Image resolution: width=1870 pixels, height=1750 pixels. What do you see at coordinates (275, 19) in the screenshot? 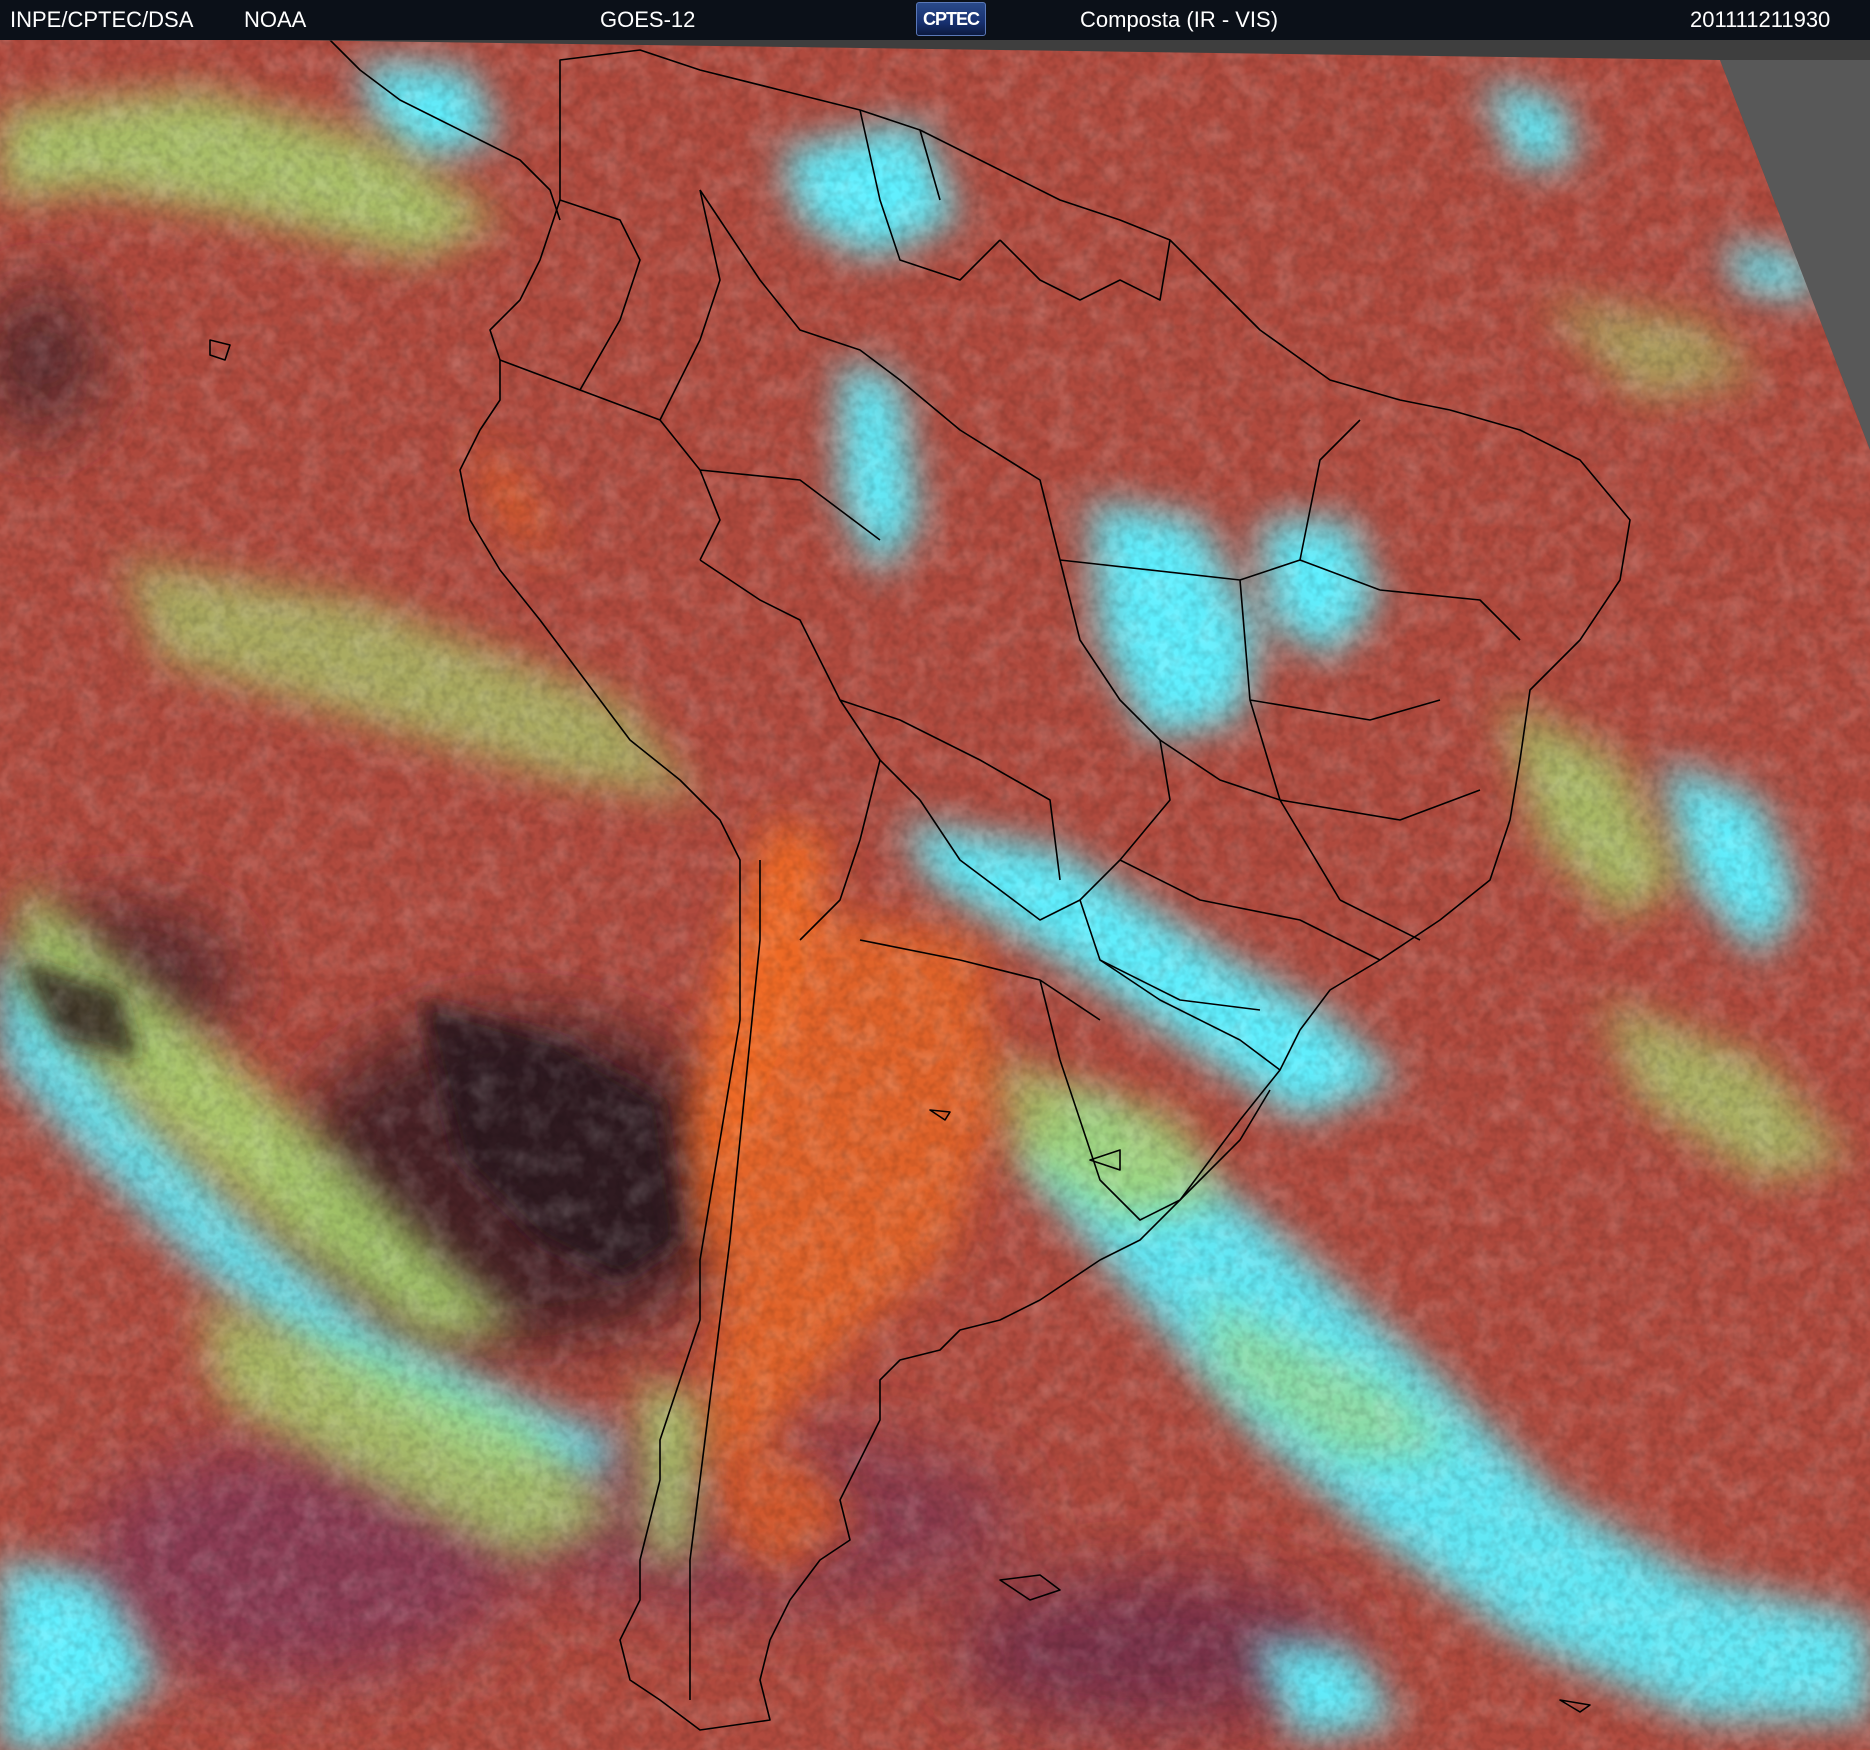
I see `agency-label: NOAA` at bounding box center [275, 19].